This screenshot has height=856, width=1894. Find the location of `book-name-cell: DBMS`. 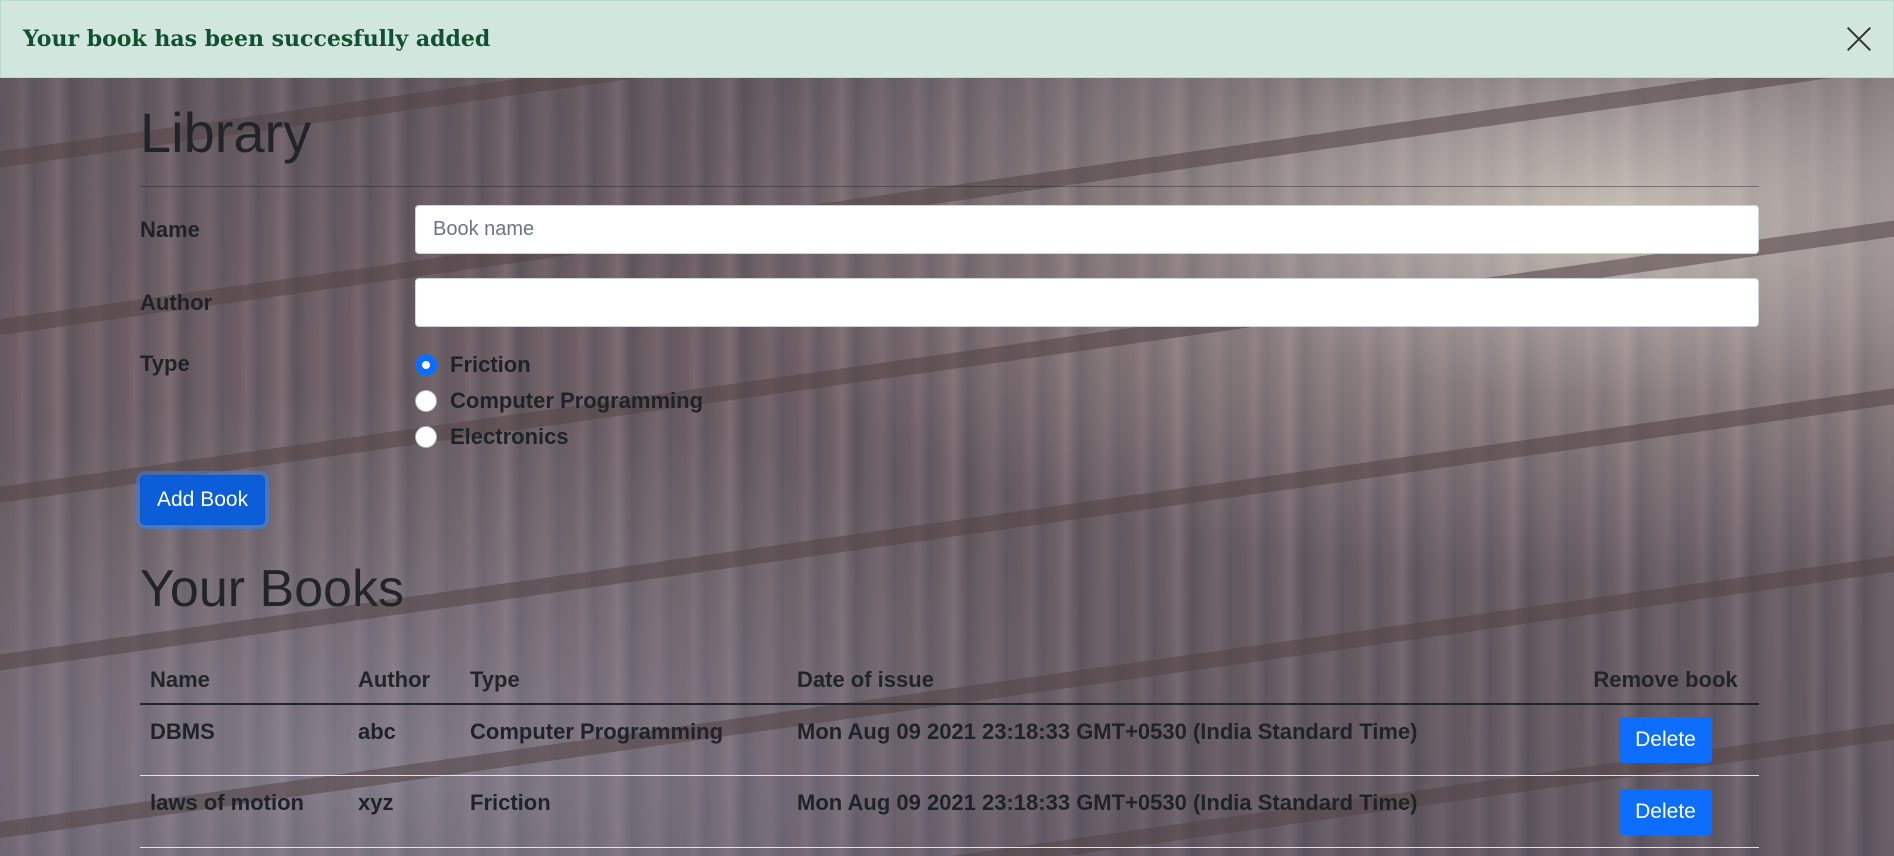

book-name-cell: DBMS is located at coordinates (244, 740).